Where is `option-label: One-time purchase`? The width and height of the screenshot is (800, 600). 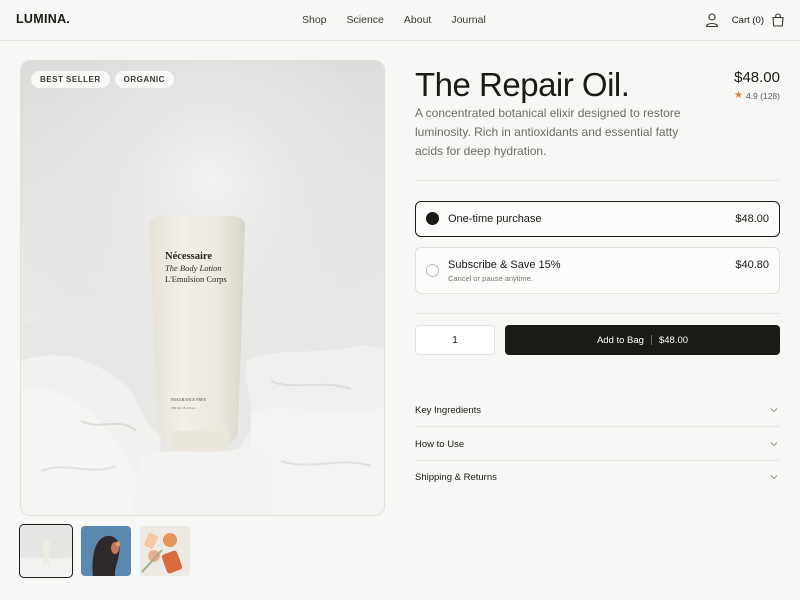
option-label: One-time purchase is located at coordinates (495, 219).